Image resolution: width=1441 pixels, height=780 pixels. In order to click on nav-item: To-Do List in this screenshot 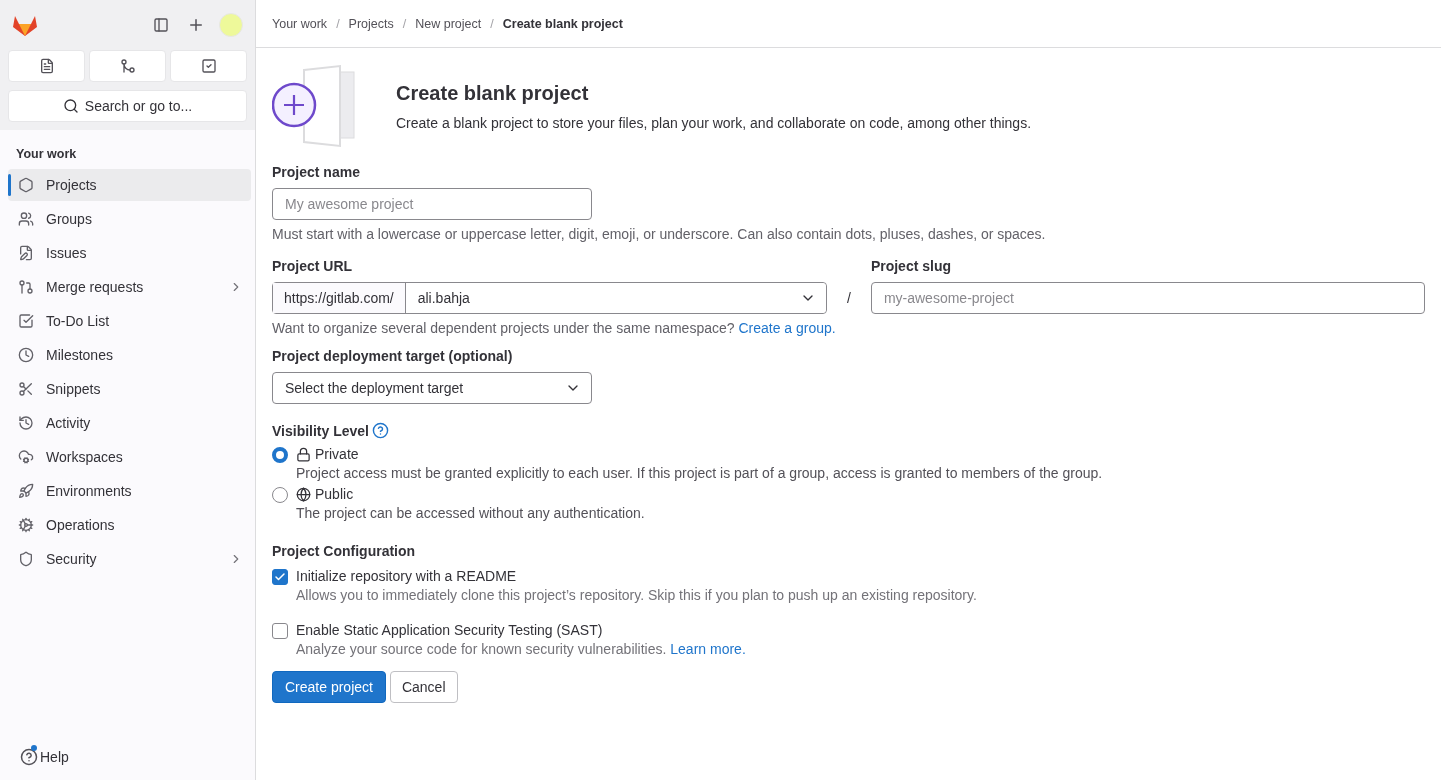, I will do `click(129, 321)`.